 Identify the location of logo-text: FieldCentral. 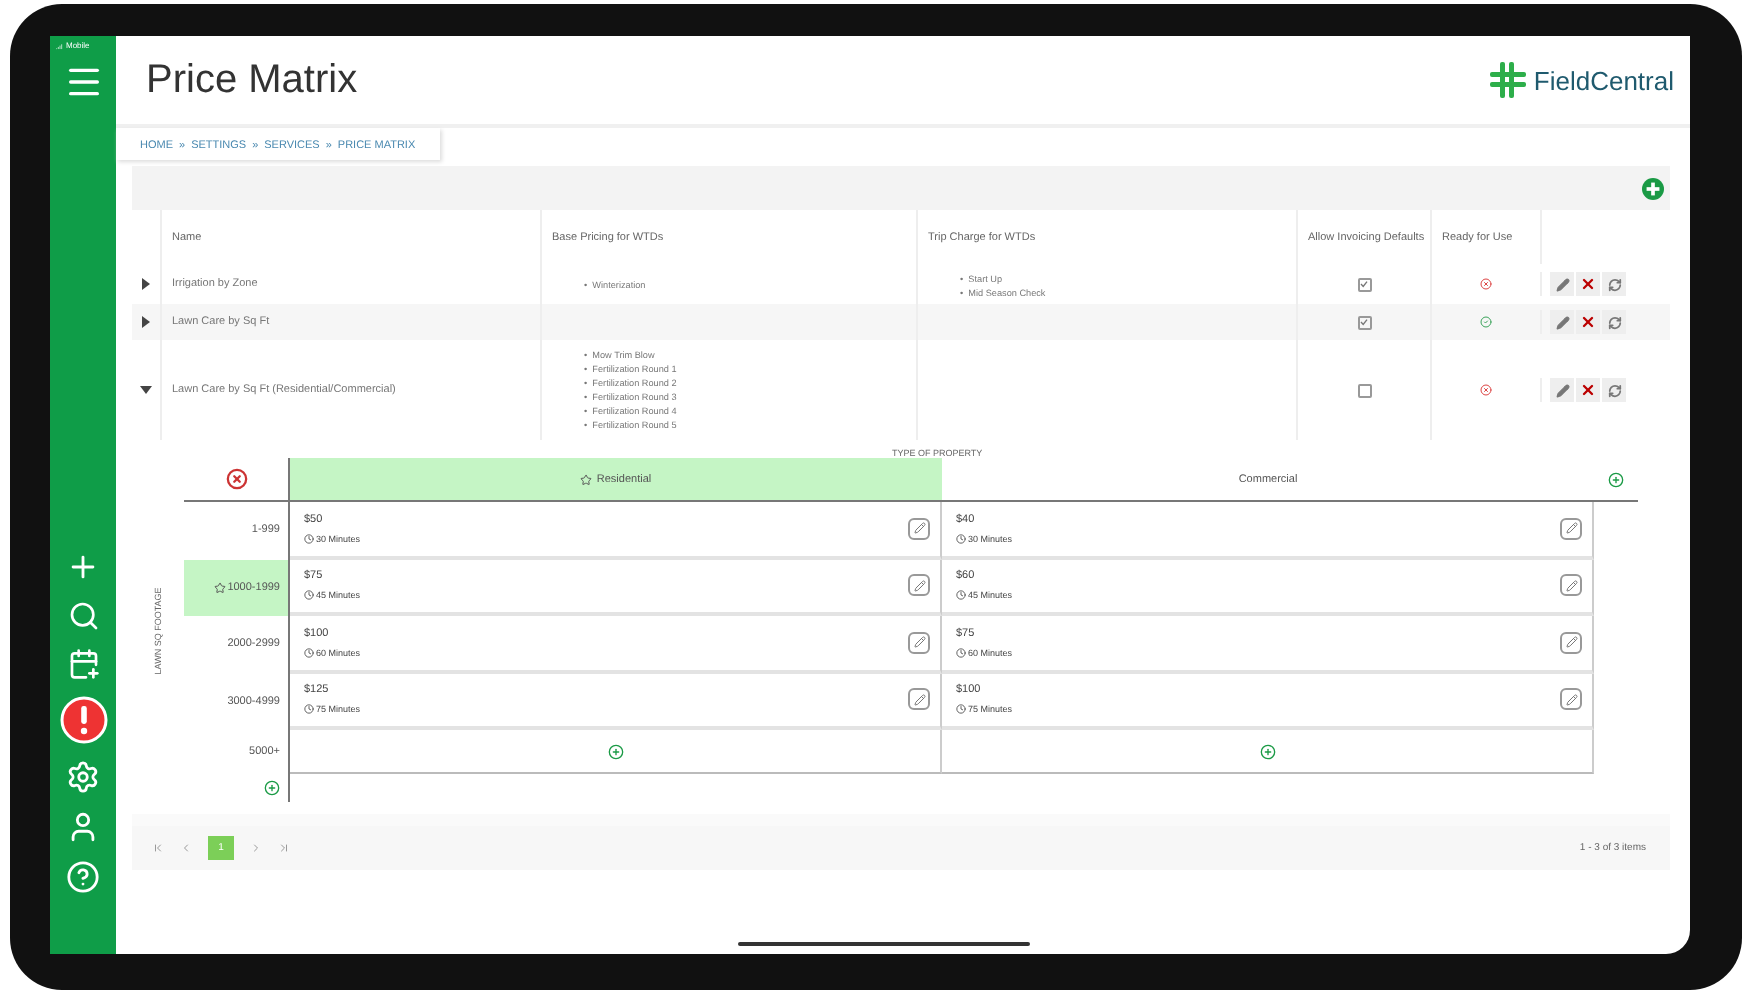
(1603, 80).